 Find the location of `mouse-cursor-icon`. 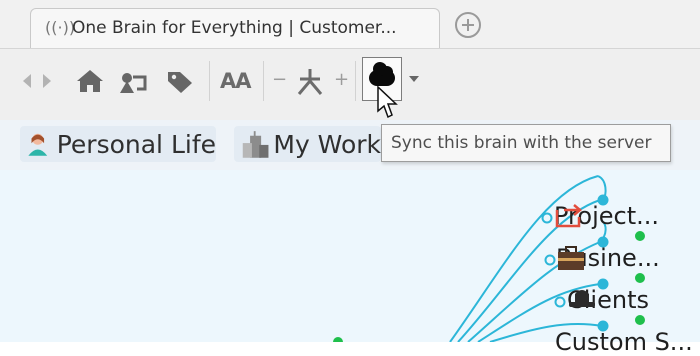

mouse-cursor-icon is located at coordinates (387, 102).